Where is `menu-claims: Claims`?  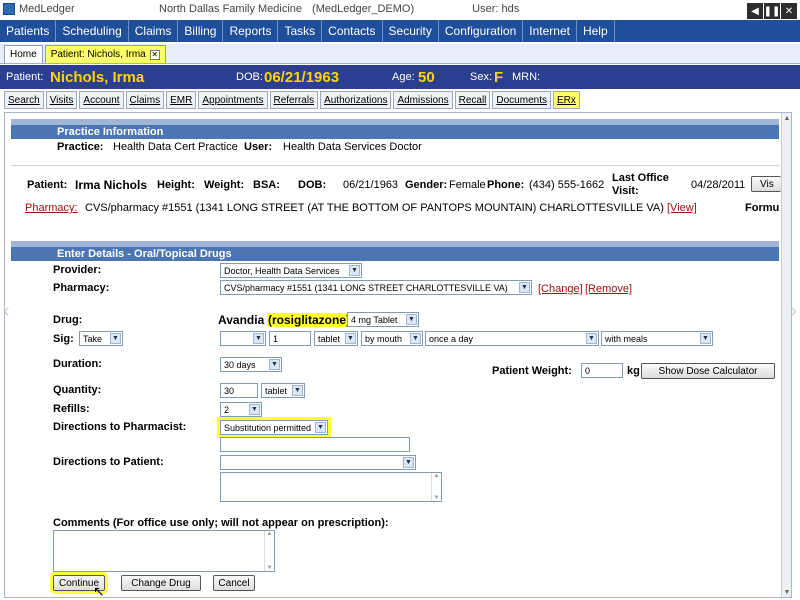
menu-claims: Claims is located at coordinates (154, 31).